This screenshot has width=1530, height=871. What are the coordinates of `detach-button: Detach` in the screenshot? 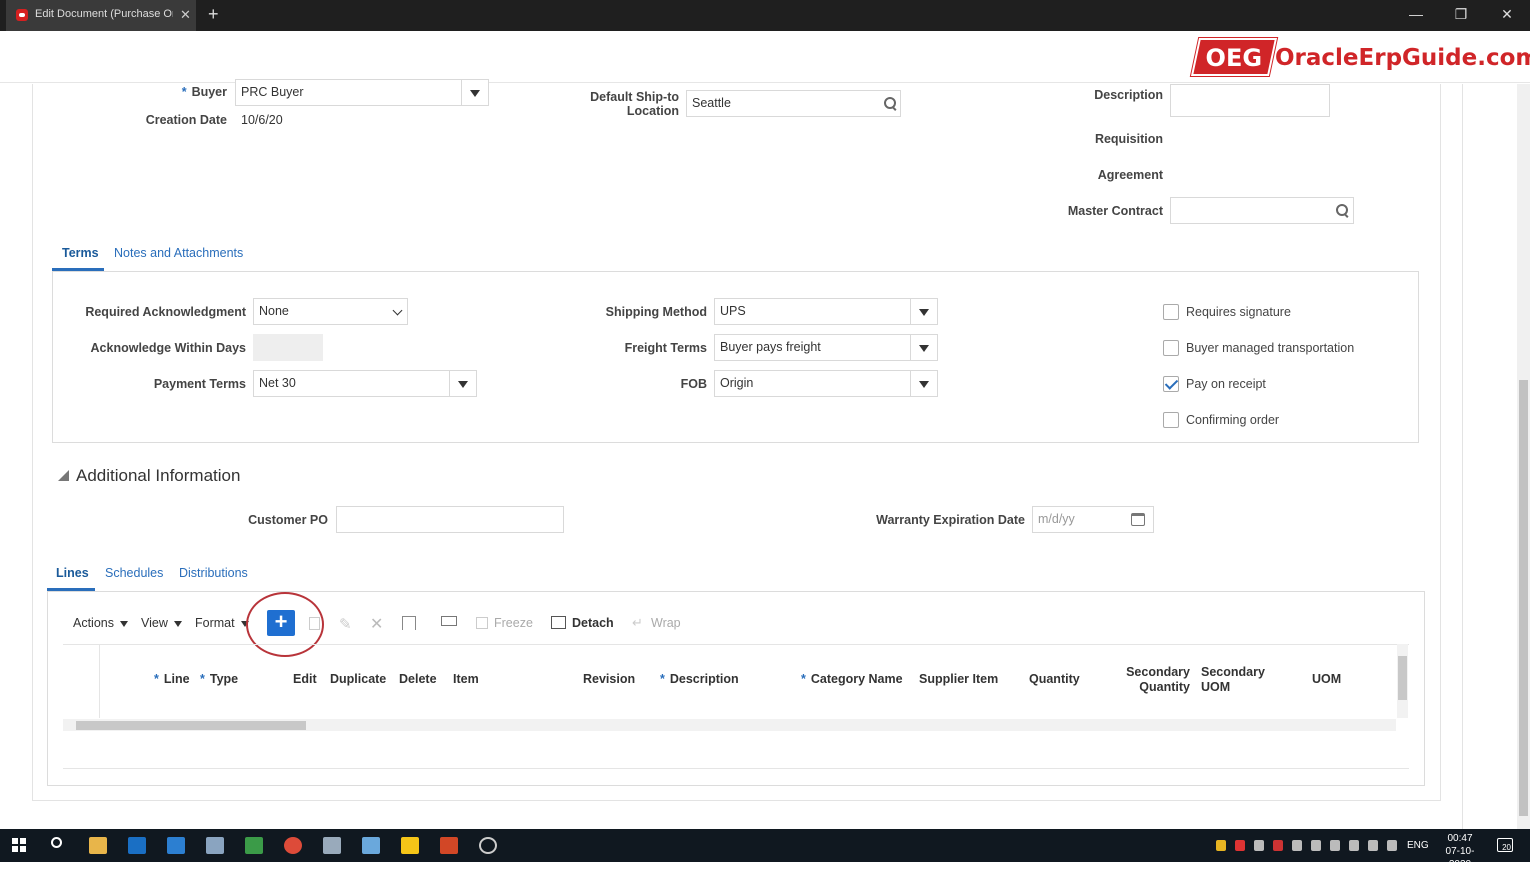 It's located at (593, 623).